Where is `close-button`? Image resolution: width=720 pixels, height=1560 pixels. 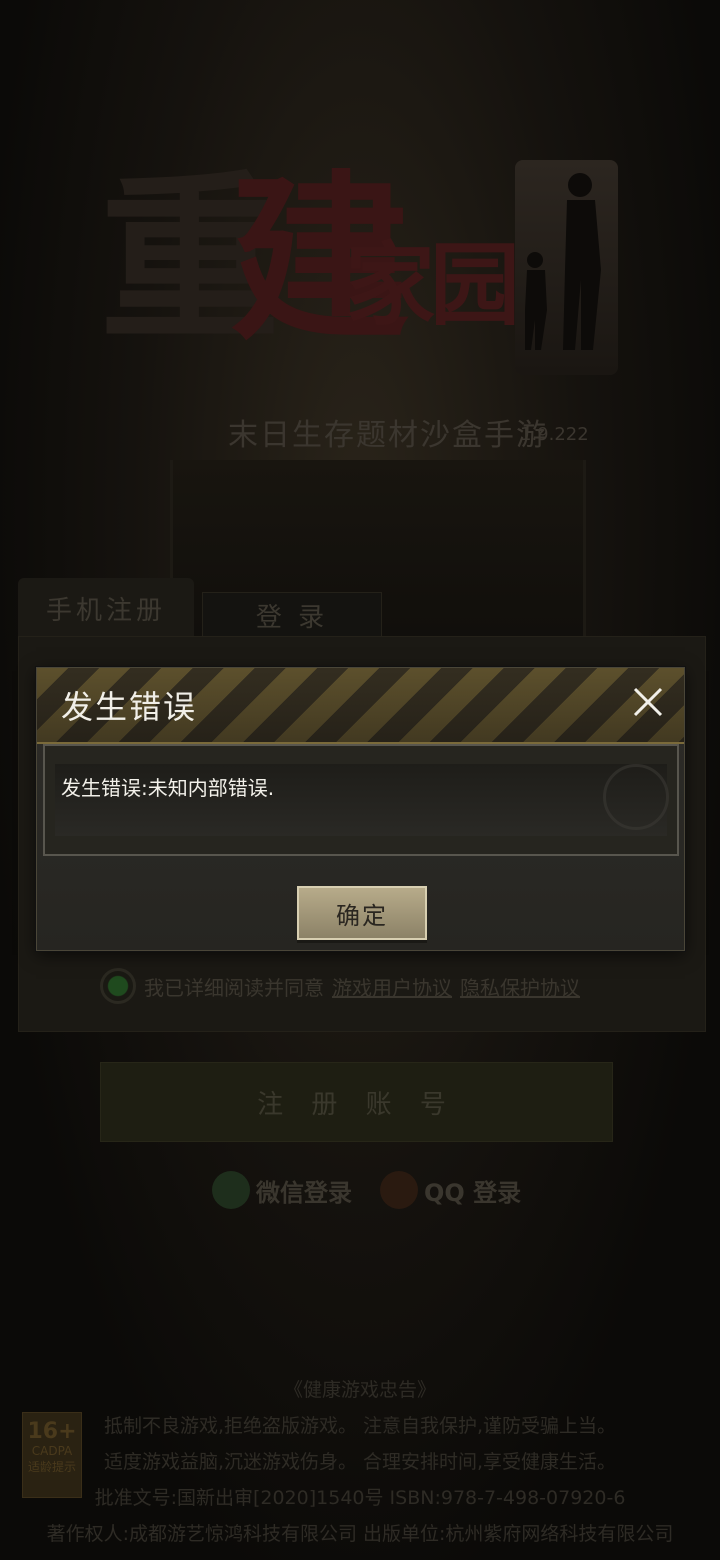 close-button is located at coordinates (648, 702).